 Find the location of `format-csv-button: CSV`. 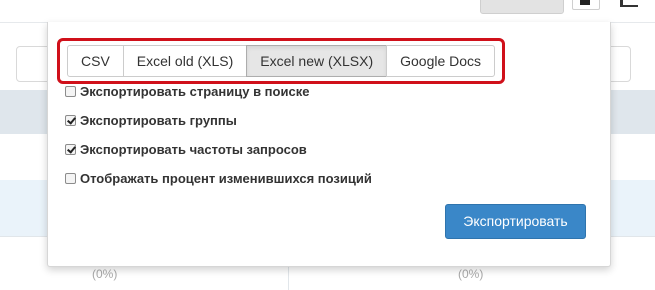

format-csv-button: CSV is located at coordinates (95, 61).